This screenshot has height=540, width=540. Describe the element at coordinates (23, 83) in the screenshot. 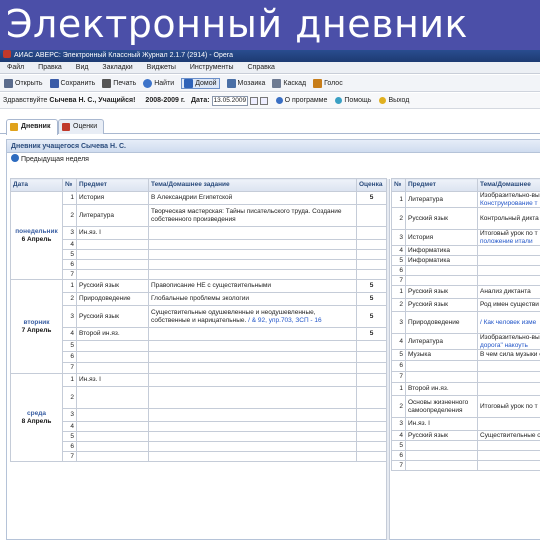

I see `open-button: Открыть` at that location.